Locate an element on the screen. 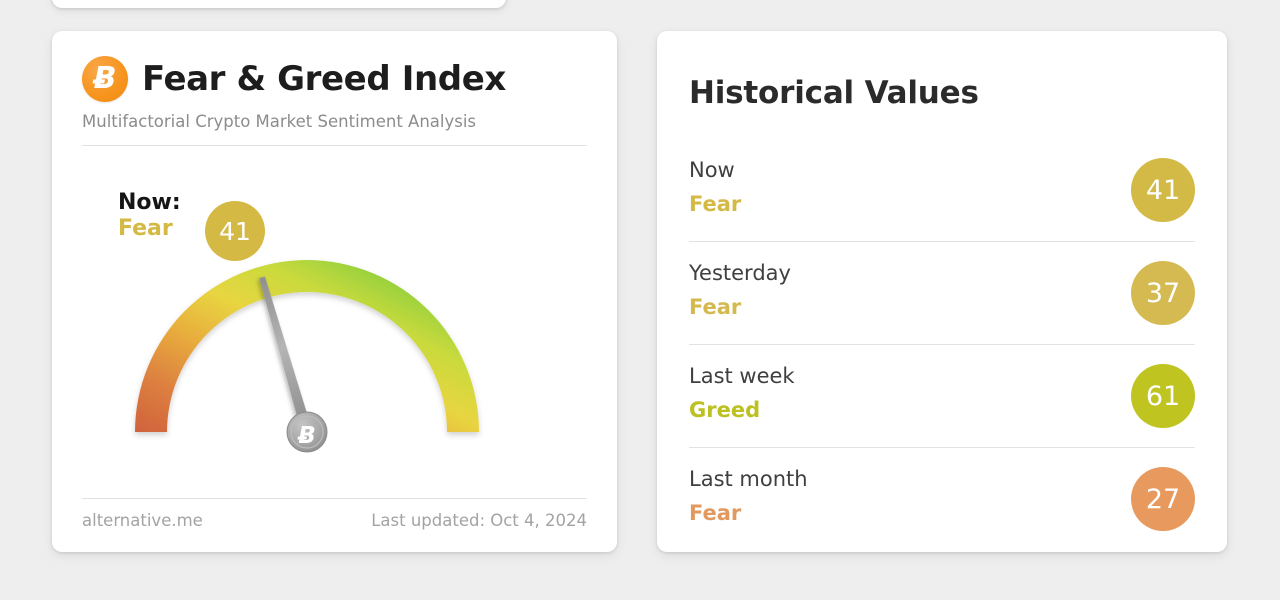  gauge-svg: Ƀ is located at coordinates (307, 356).